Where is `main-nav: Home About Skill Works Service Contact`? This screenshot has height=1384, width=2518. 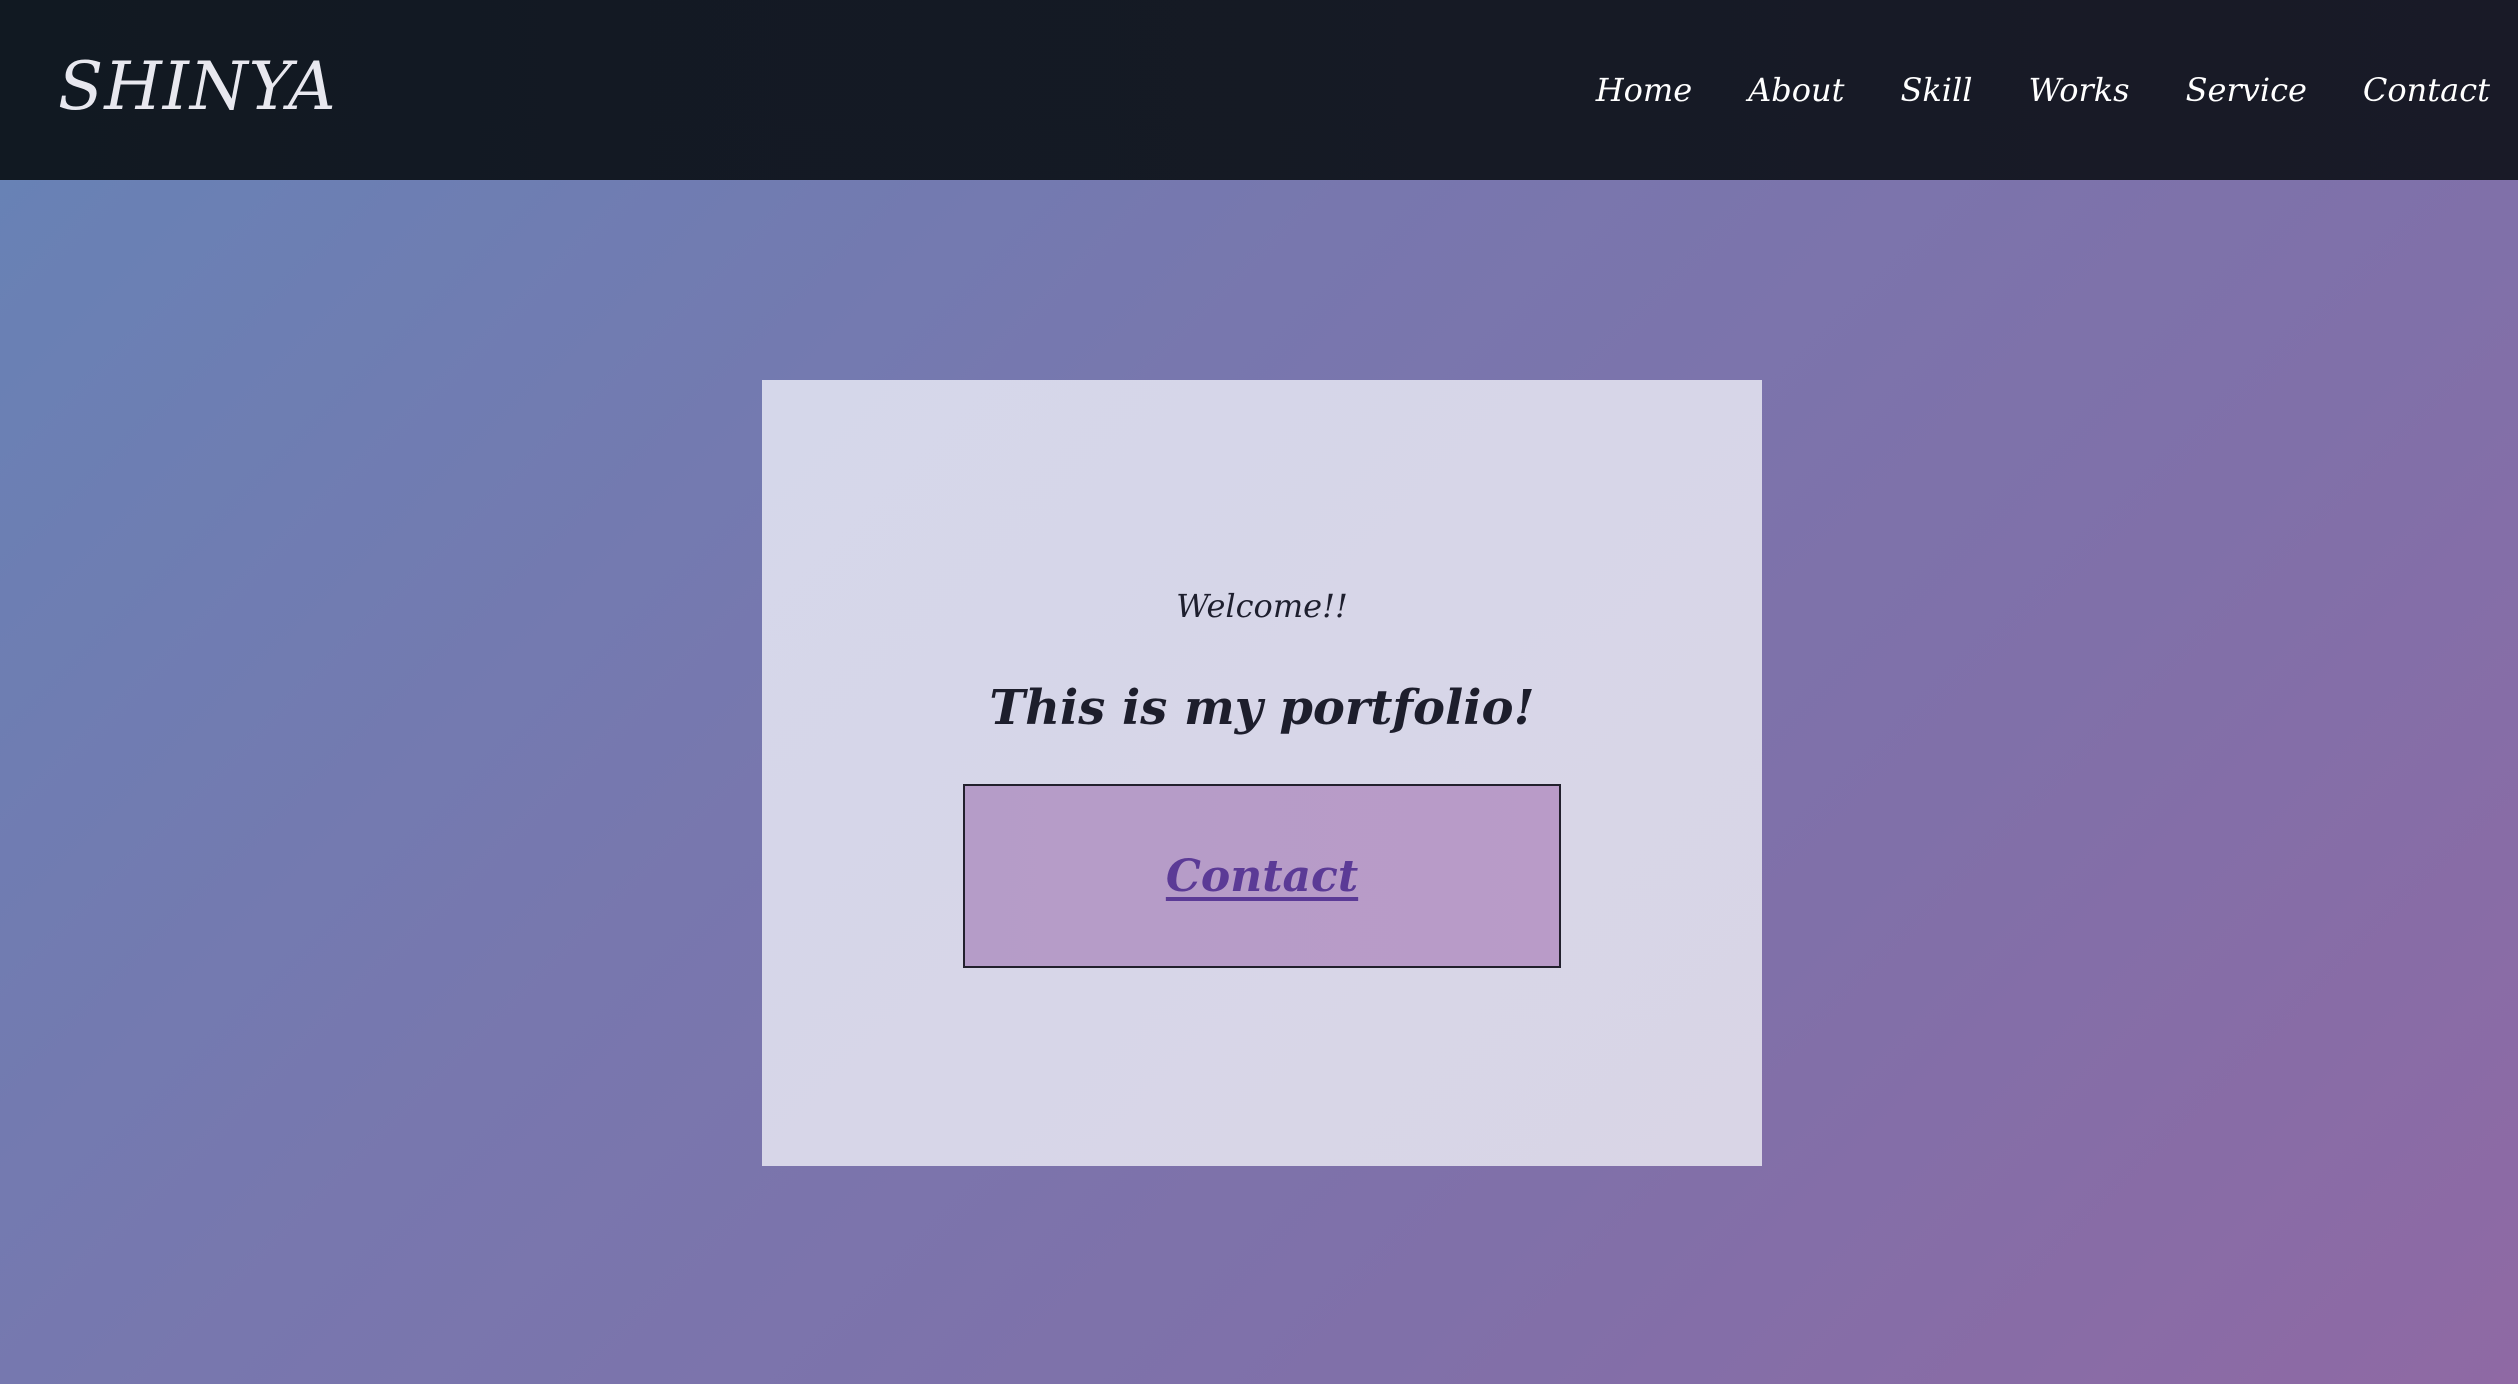
main-nav: Home About Skill Works Service Contact is located at coordinates (2043, 90).